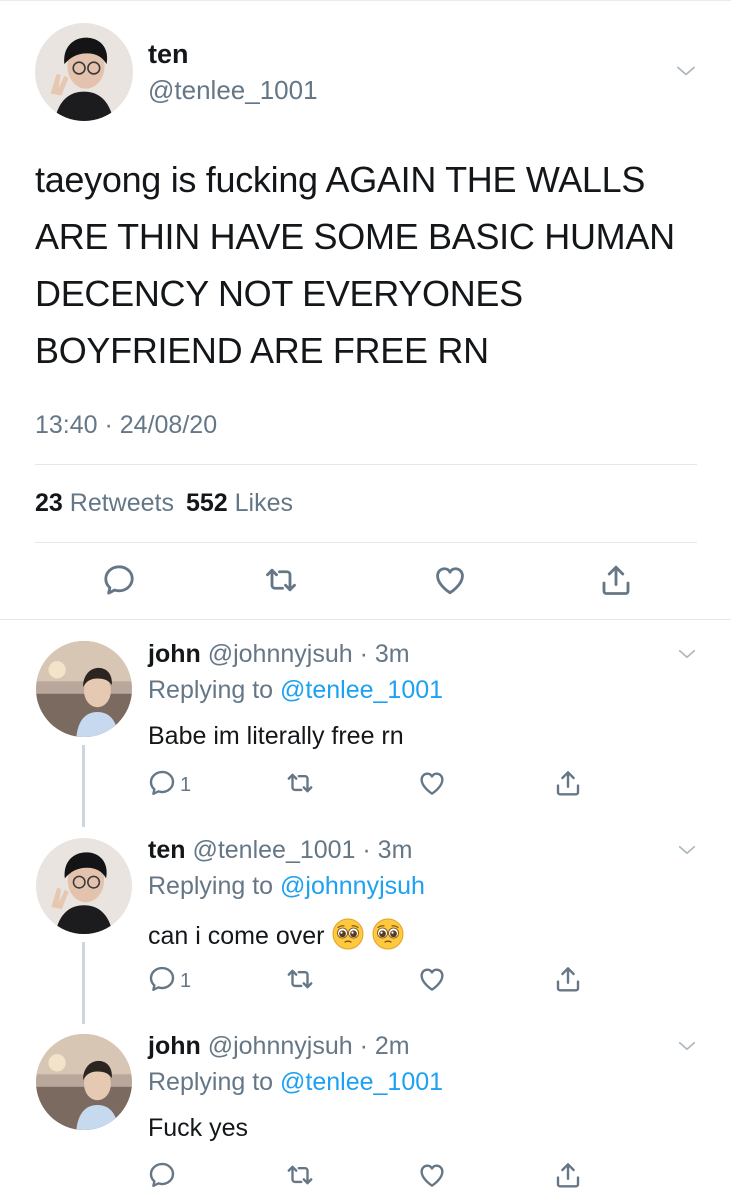 The image size is (731, 1200). I want to click on retweet-label: Retweets, so click(121, 503).